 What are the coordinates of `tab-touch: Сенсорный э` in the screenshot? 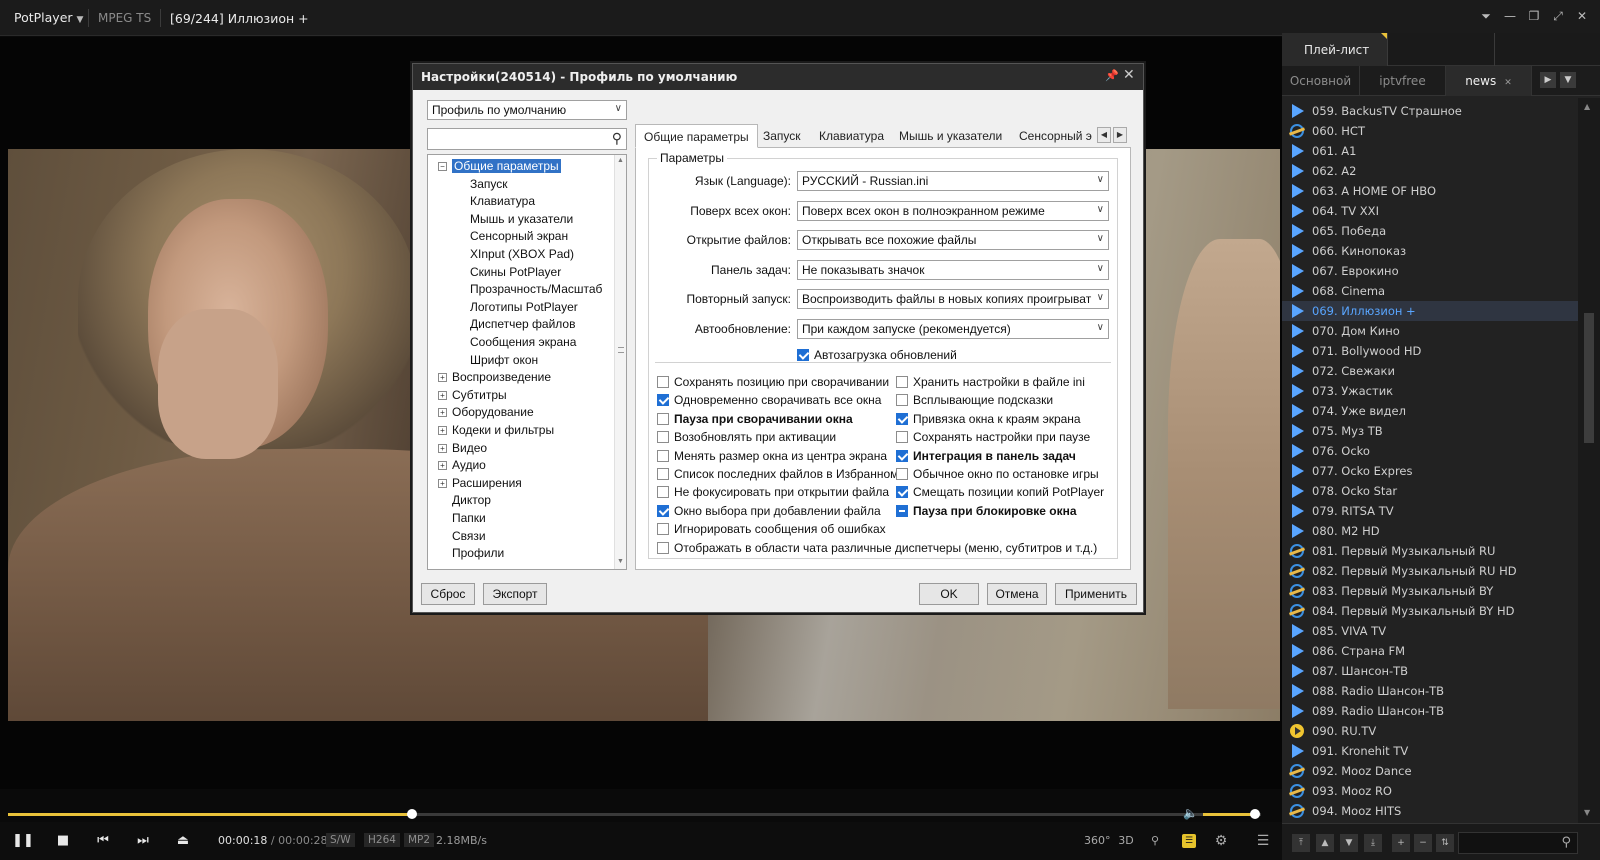 It's located at (1053, 136).